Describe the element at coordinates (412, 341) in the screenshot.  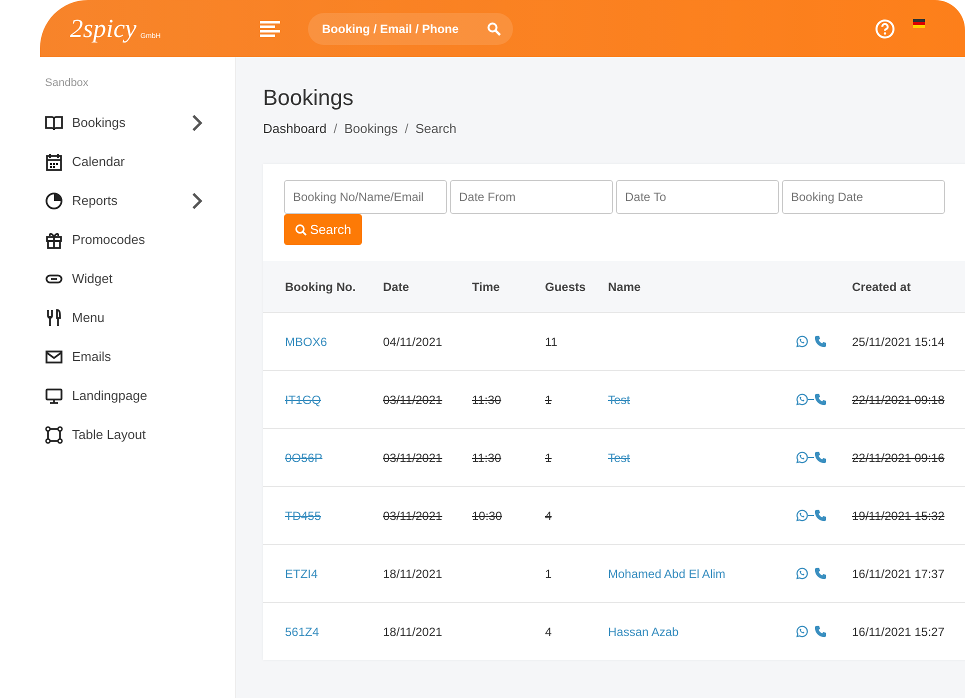
I see `table-cell: 04/11/2021` at that location.